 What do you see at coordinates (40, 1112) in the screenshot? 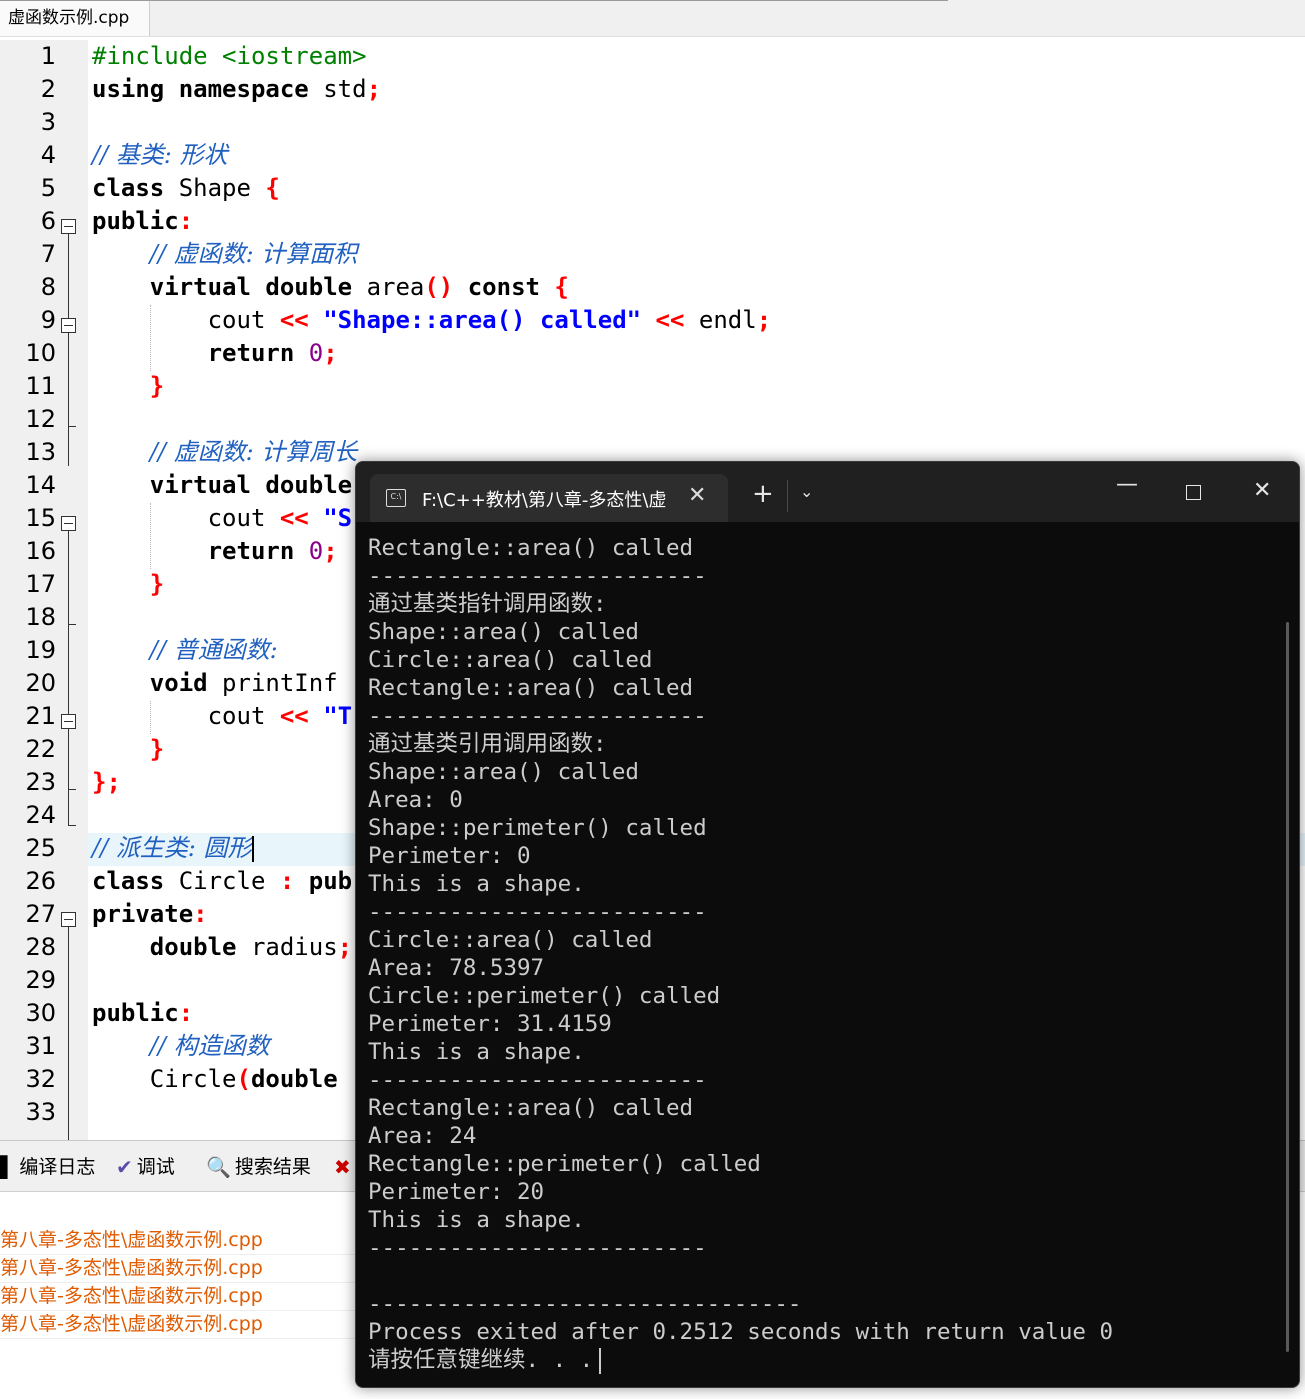
I see `line-number: 33` at bounding box center [40, 1112].